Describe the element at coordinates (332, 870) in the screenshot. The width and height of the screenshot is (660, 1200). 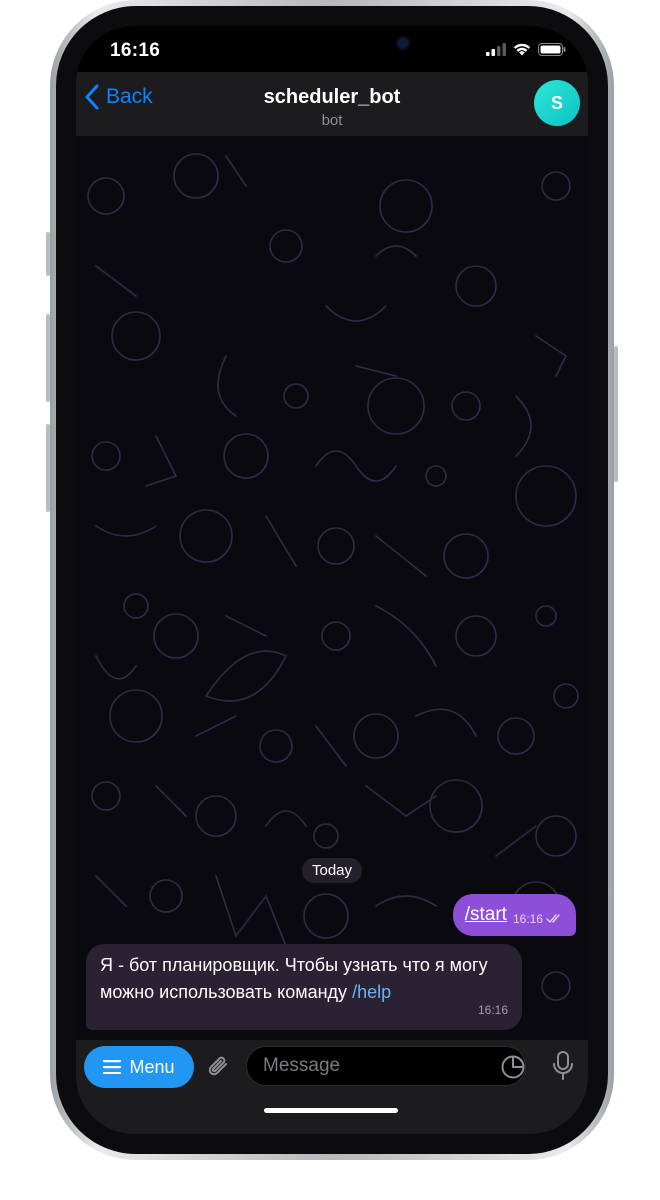
I see `date-separator: Today` at that location.